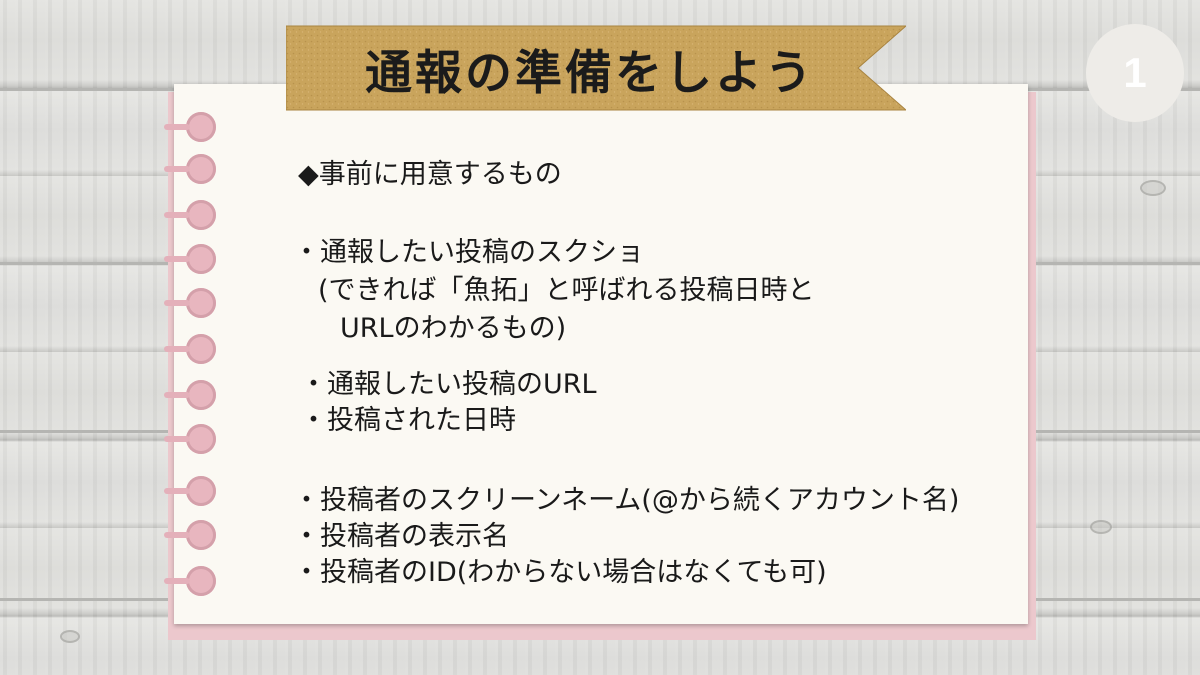 Image resolution: width=1200 pixels, height=675 pixels. I want to click on list-item-note: URLのわかるもの), so click(453, 328).